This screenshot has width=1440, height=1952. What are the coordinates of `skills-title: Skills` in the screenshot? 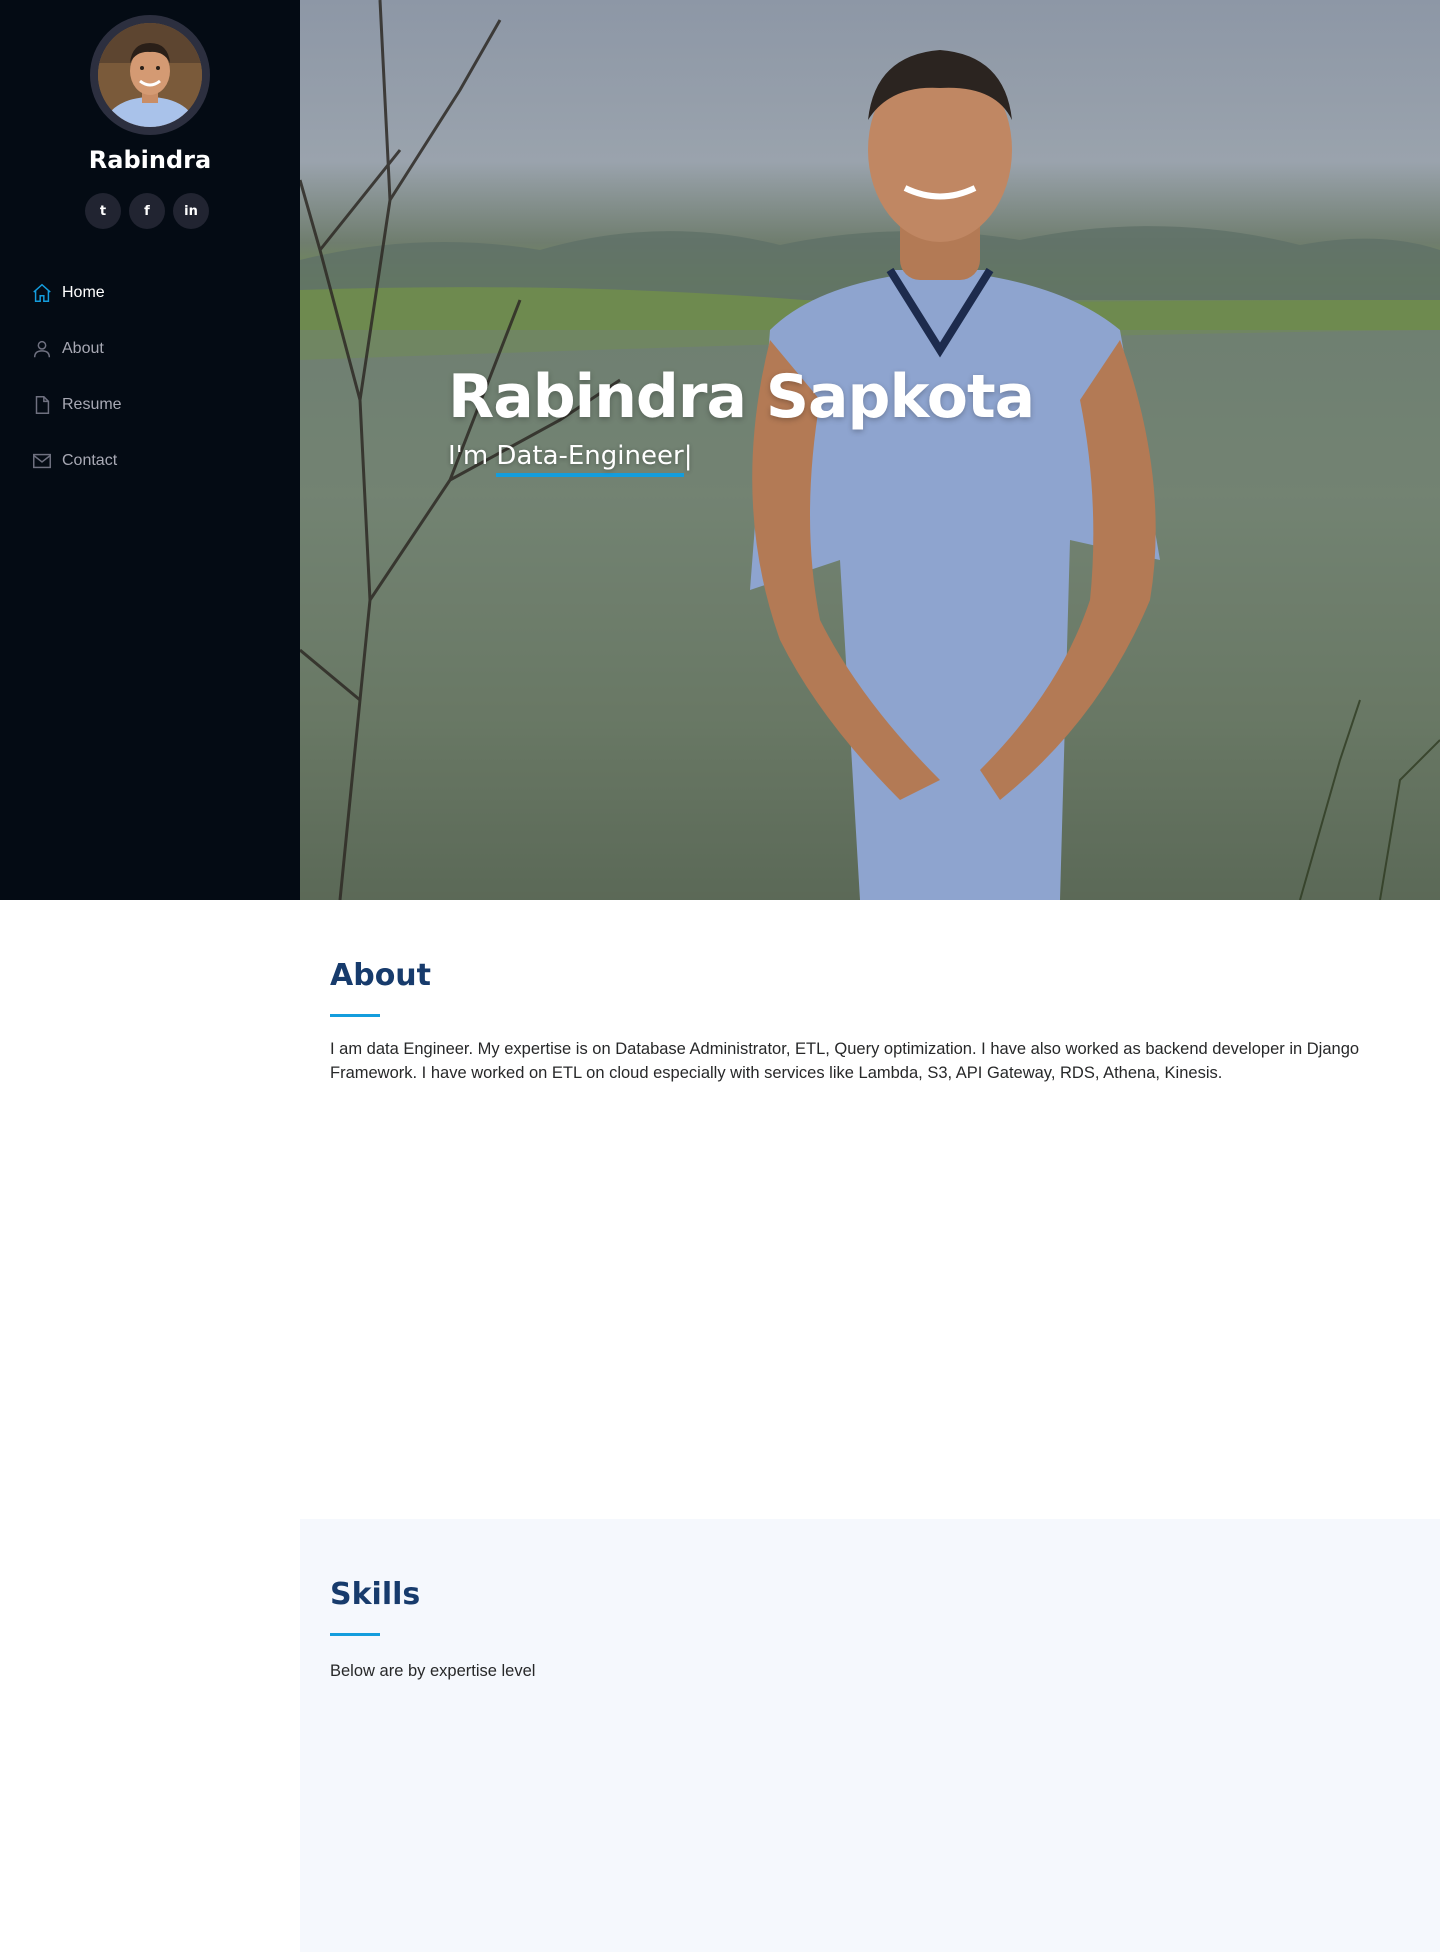 It's located at (375, 1594).